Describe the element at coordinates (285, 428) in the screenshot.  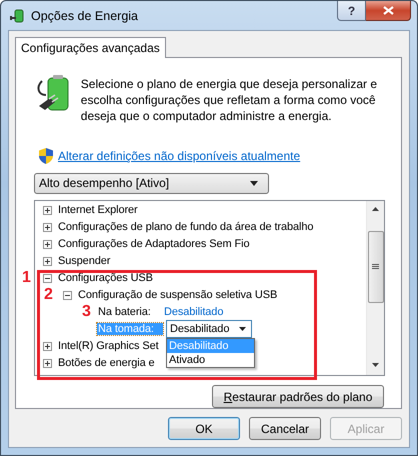
I see `dialog-button: Cancelar` at that location.